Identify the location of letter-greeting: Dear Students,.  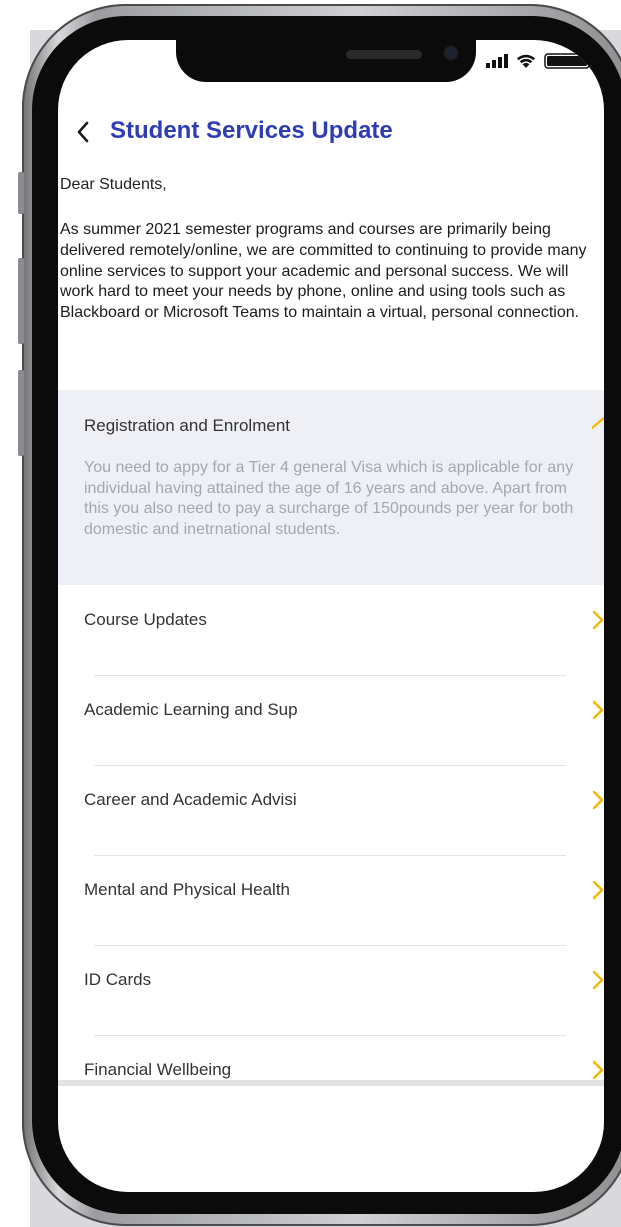
(113, 184).